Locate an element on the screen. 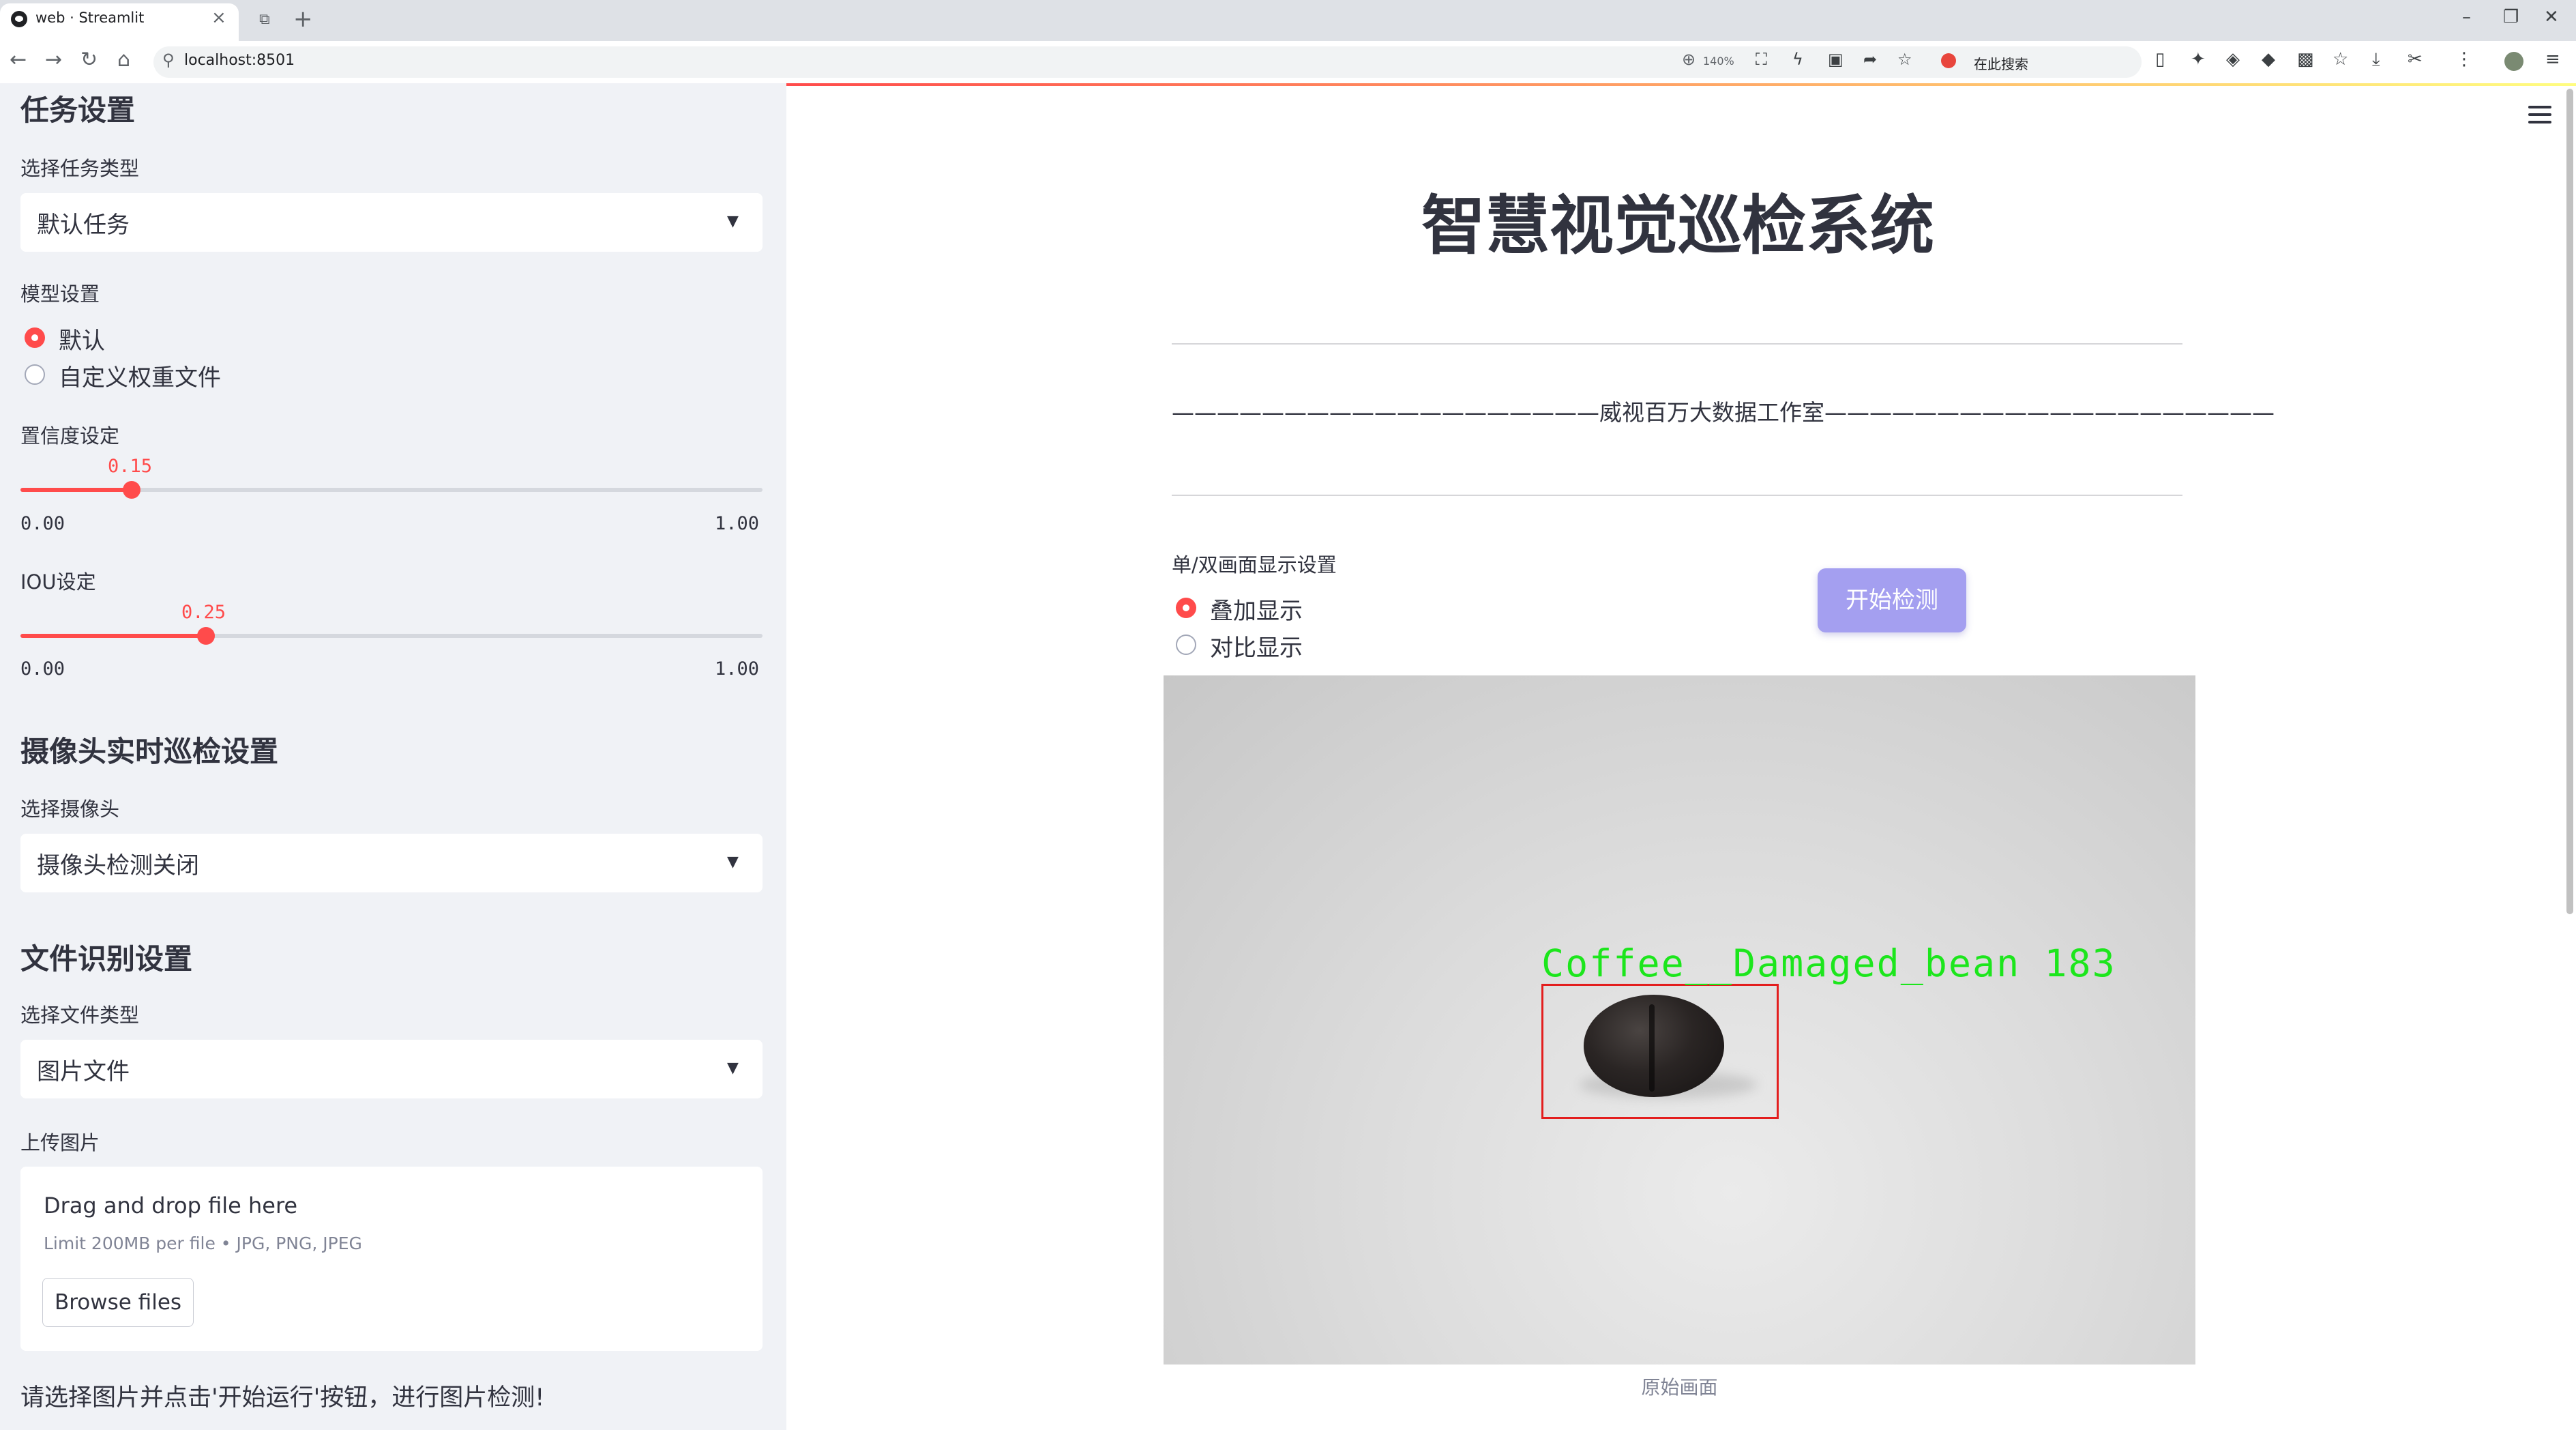 This screenshot has height=1430, width=2576. scissors-icon: ✂ is located at coordinates (2415, 60).